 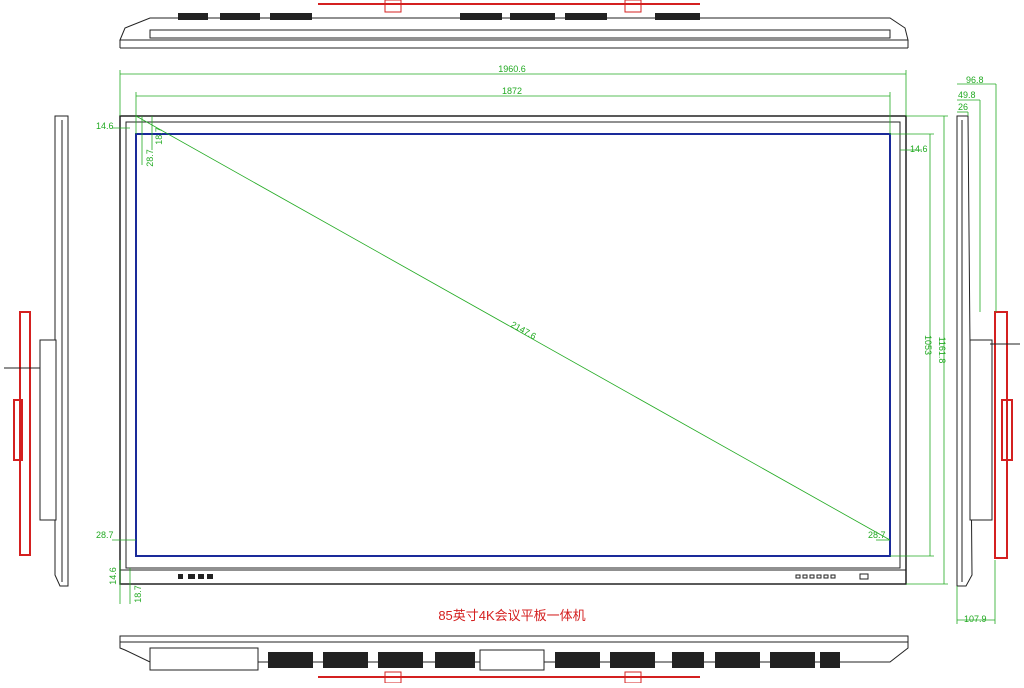 What do you see at coordinates (113, 576) in the screenshot?
I see `bezel-bottom-label: 14.6` at bounding box center [113, 576].